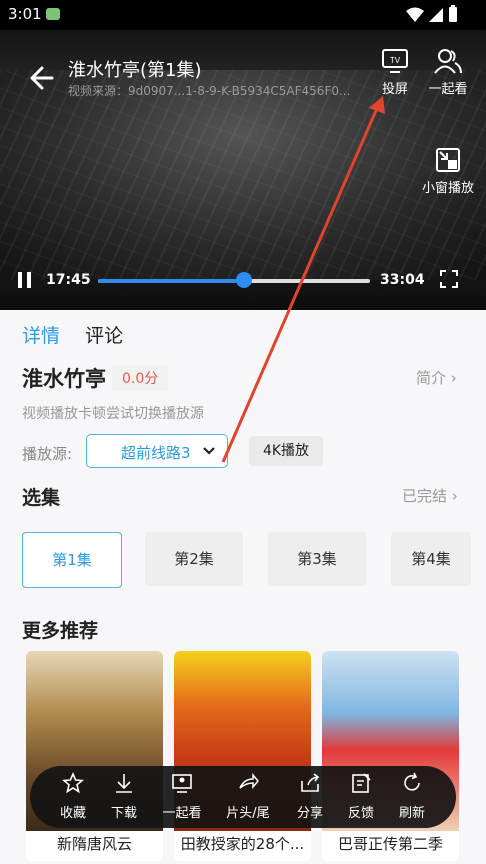 This screenshot has width=486, height=864. What do you see at coordinates (41, 336) in the screenshot?
I see `tab-details: 详情` at bounding box center [41, 336].